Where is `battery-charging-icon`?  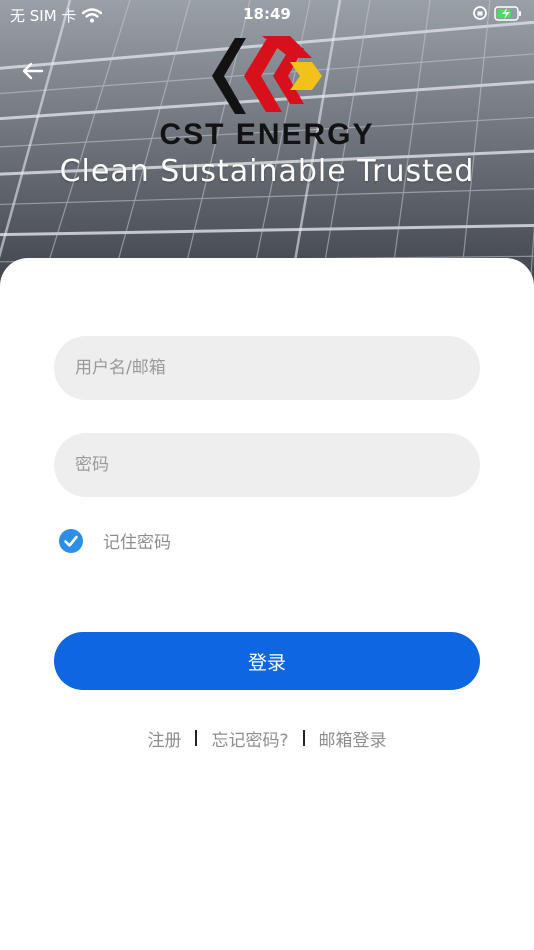
battery-charging-icon is located at coordinates (507, 13).